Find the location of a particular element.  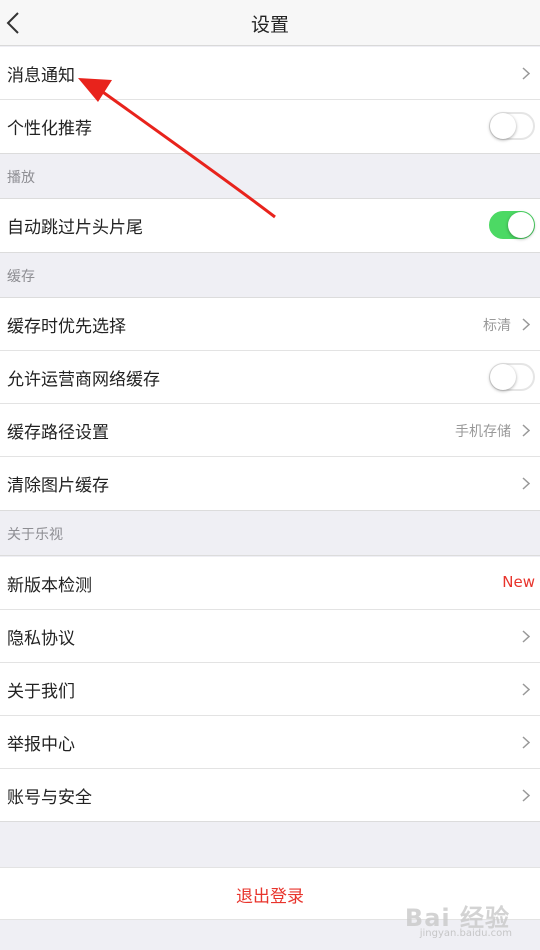

row-report-center: 举报中心 is located at coordinates (270, 742).